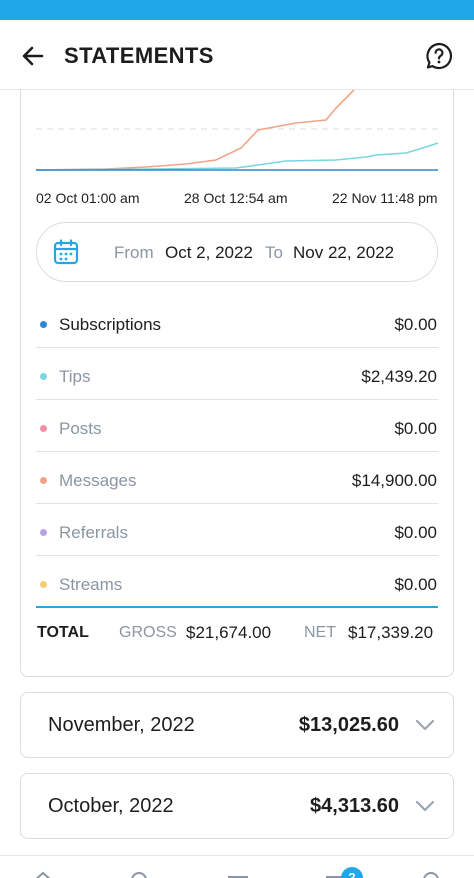 This screenshot has height=878, width=474. Describe the element at coordinates (343, 253) in the screenshot. I see `range-to-value: Nov 22, 2022` at that location.